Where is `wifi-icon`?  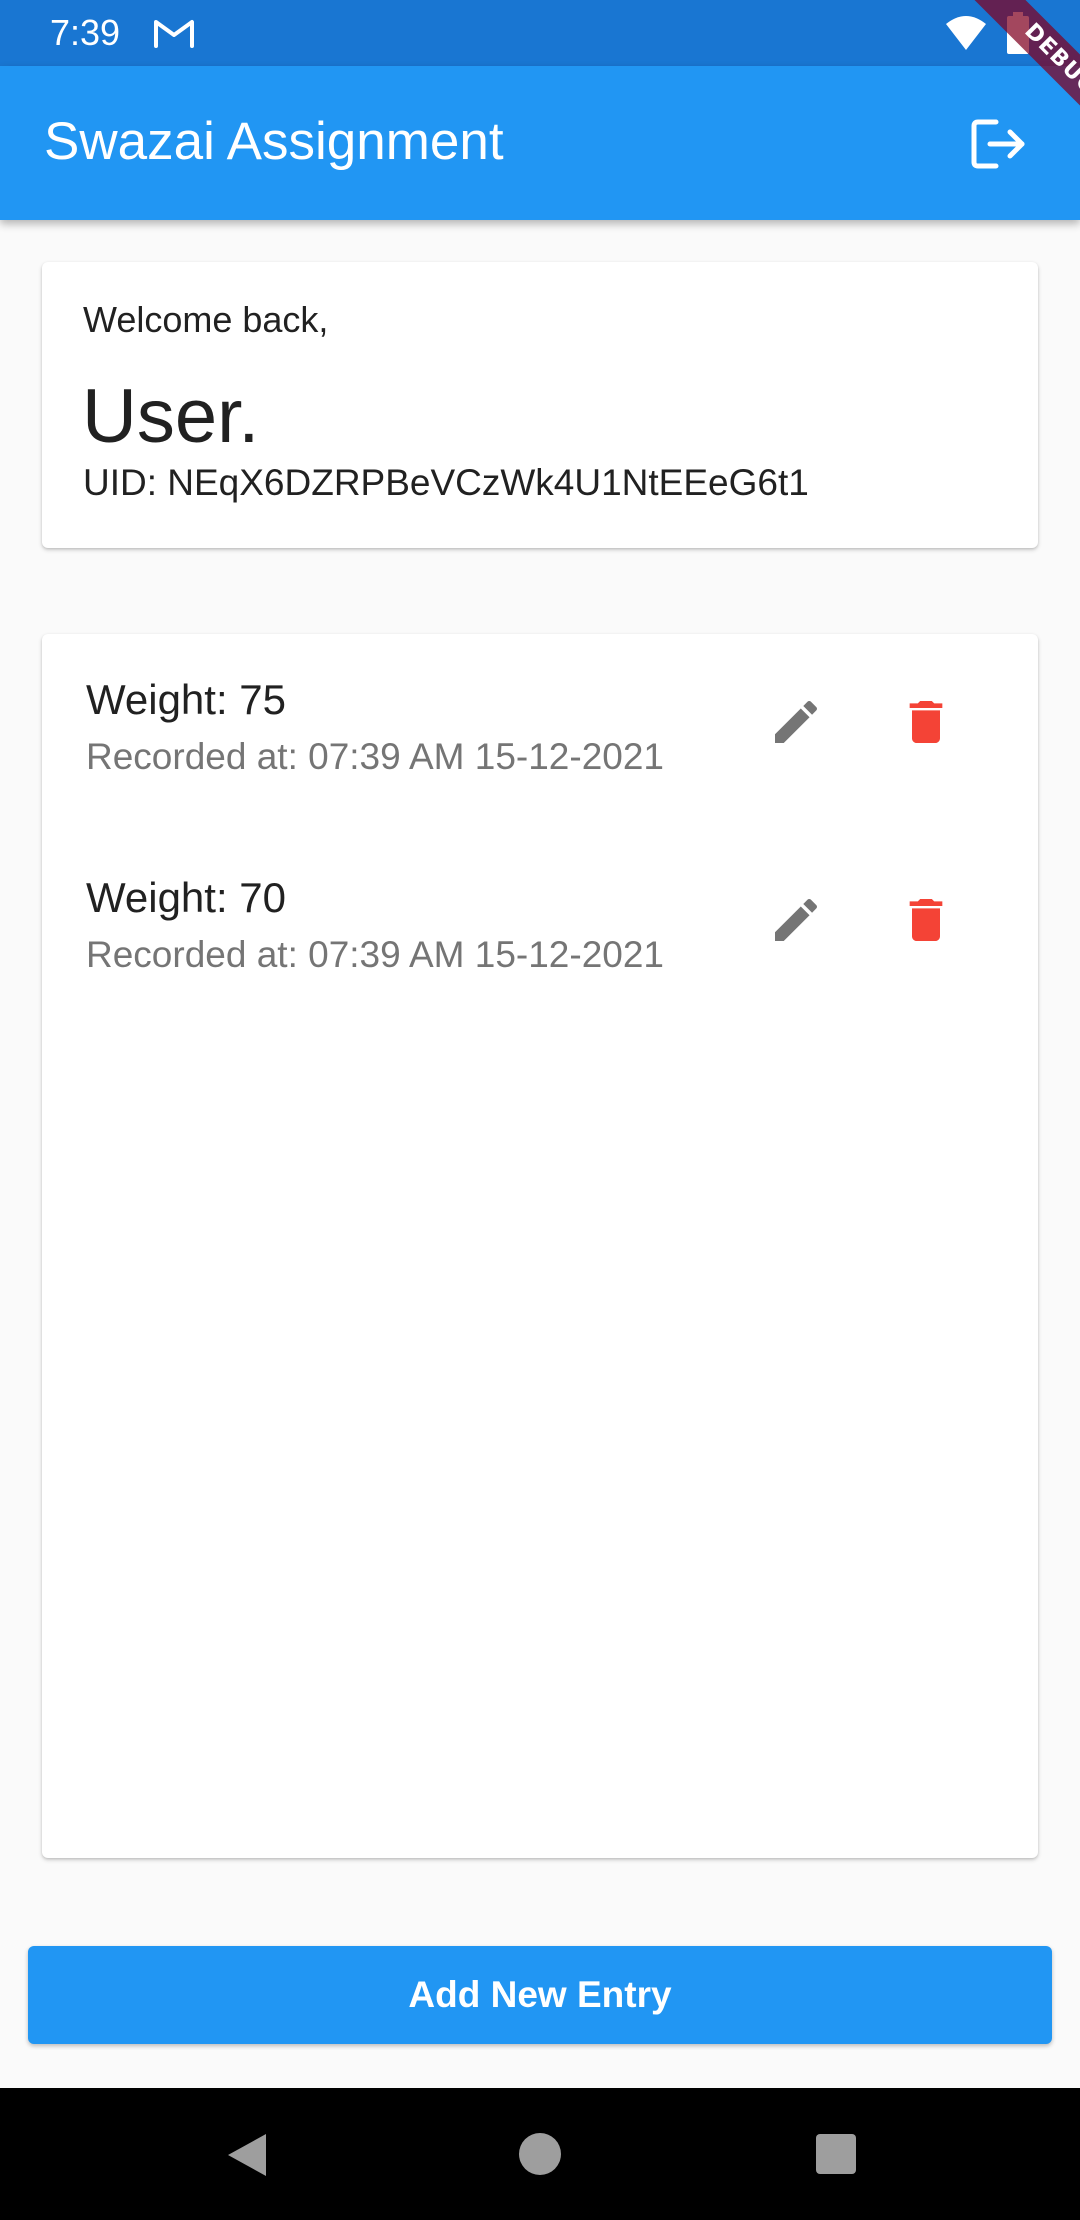 wifi-icon is located at coordinates (966, 33).